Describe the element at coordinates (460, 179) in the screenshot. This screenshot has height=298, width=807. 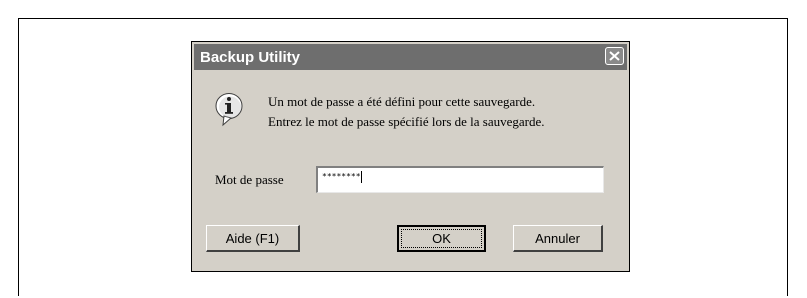
I see `password-input: ********` at that location.